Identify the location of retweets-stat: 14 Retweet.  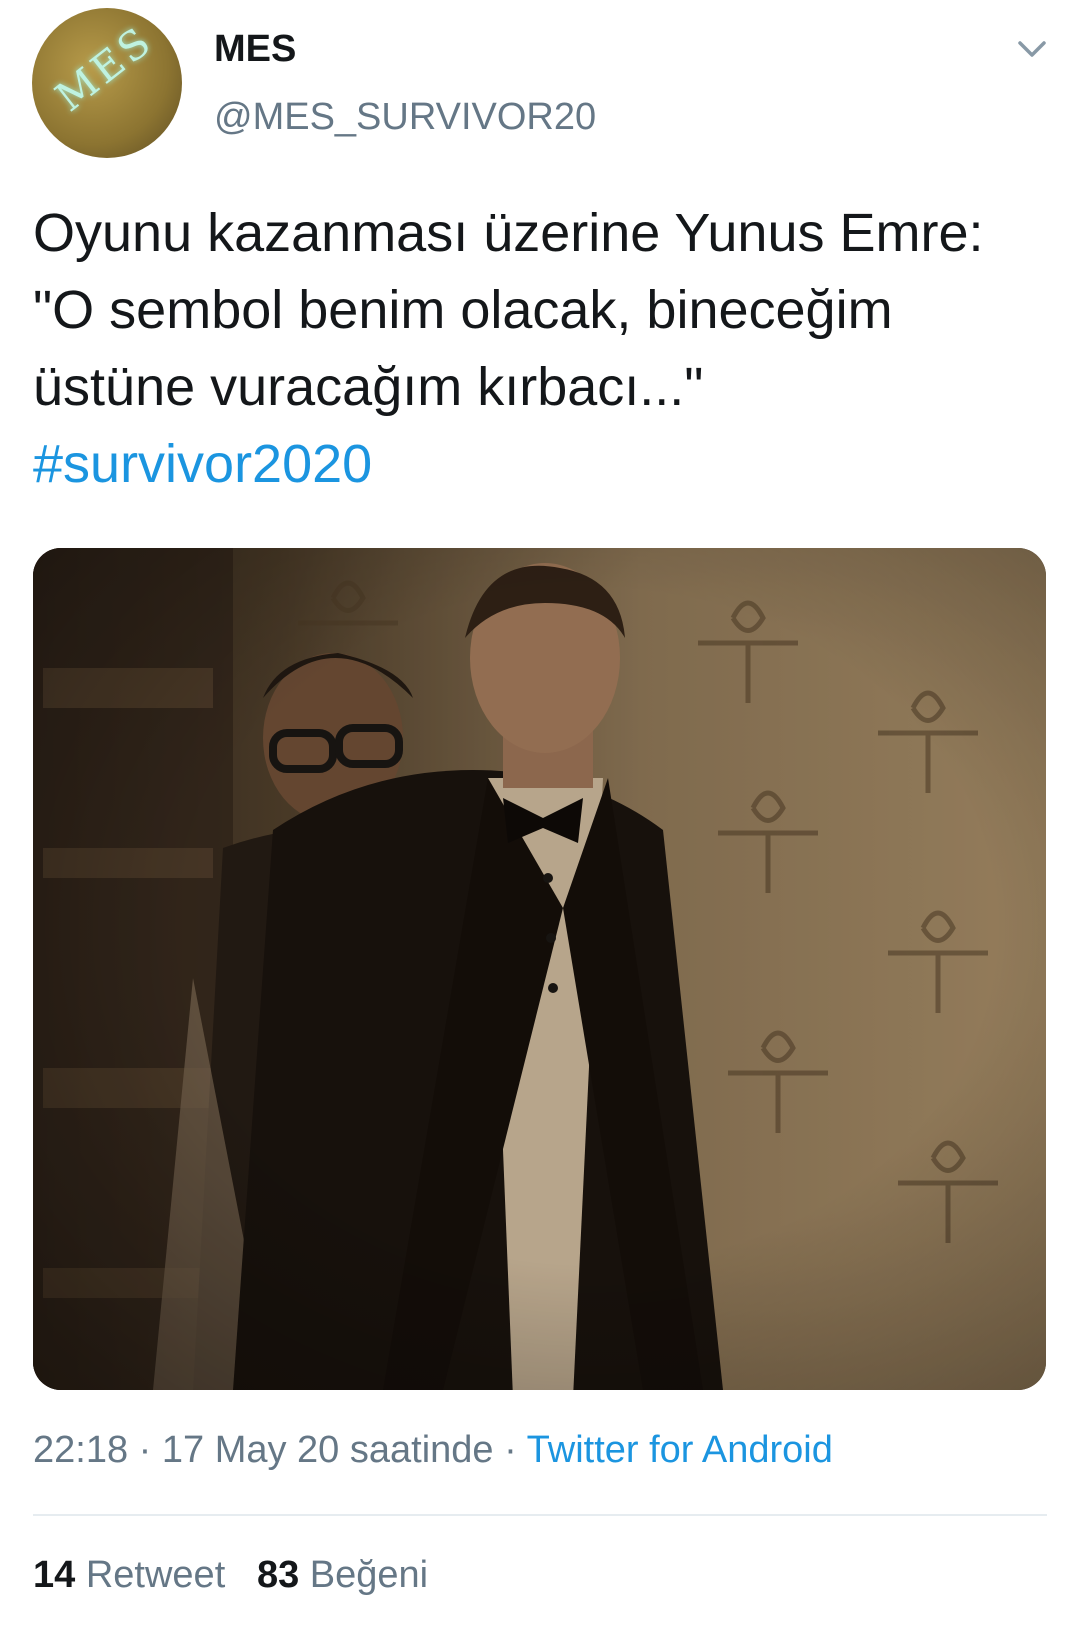
(134, 1575).